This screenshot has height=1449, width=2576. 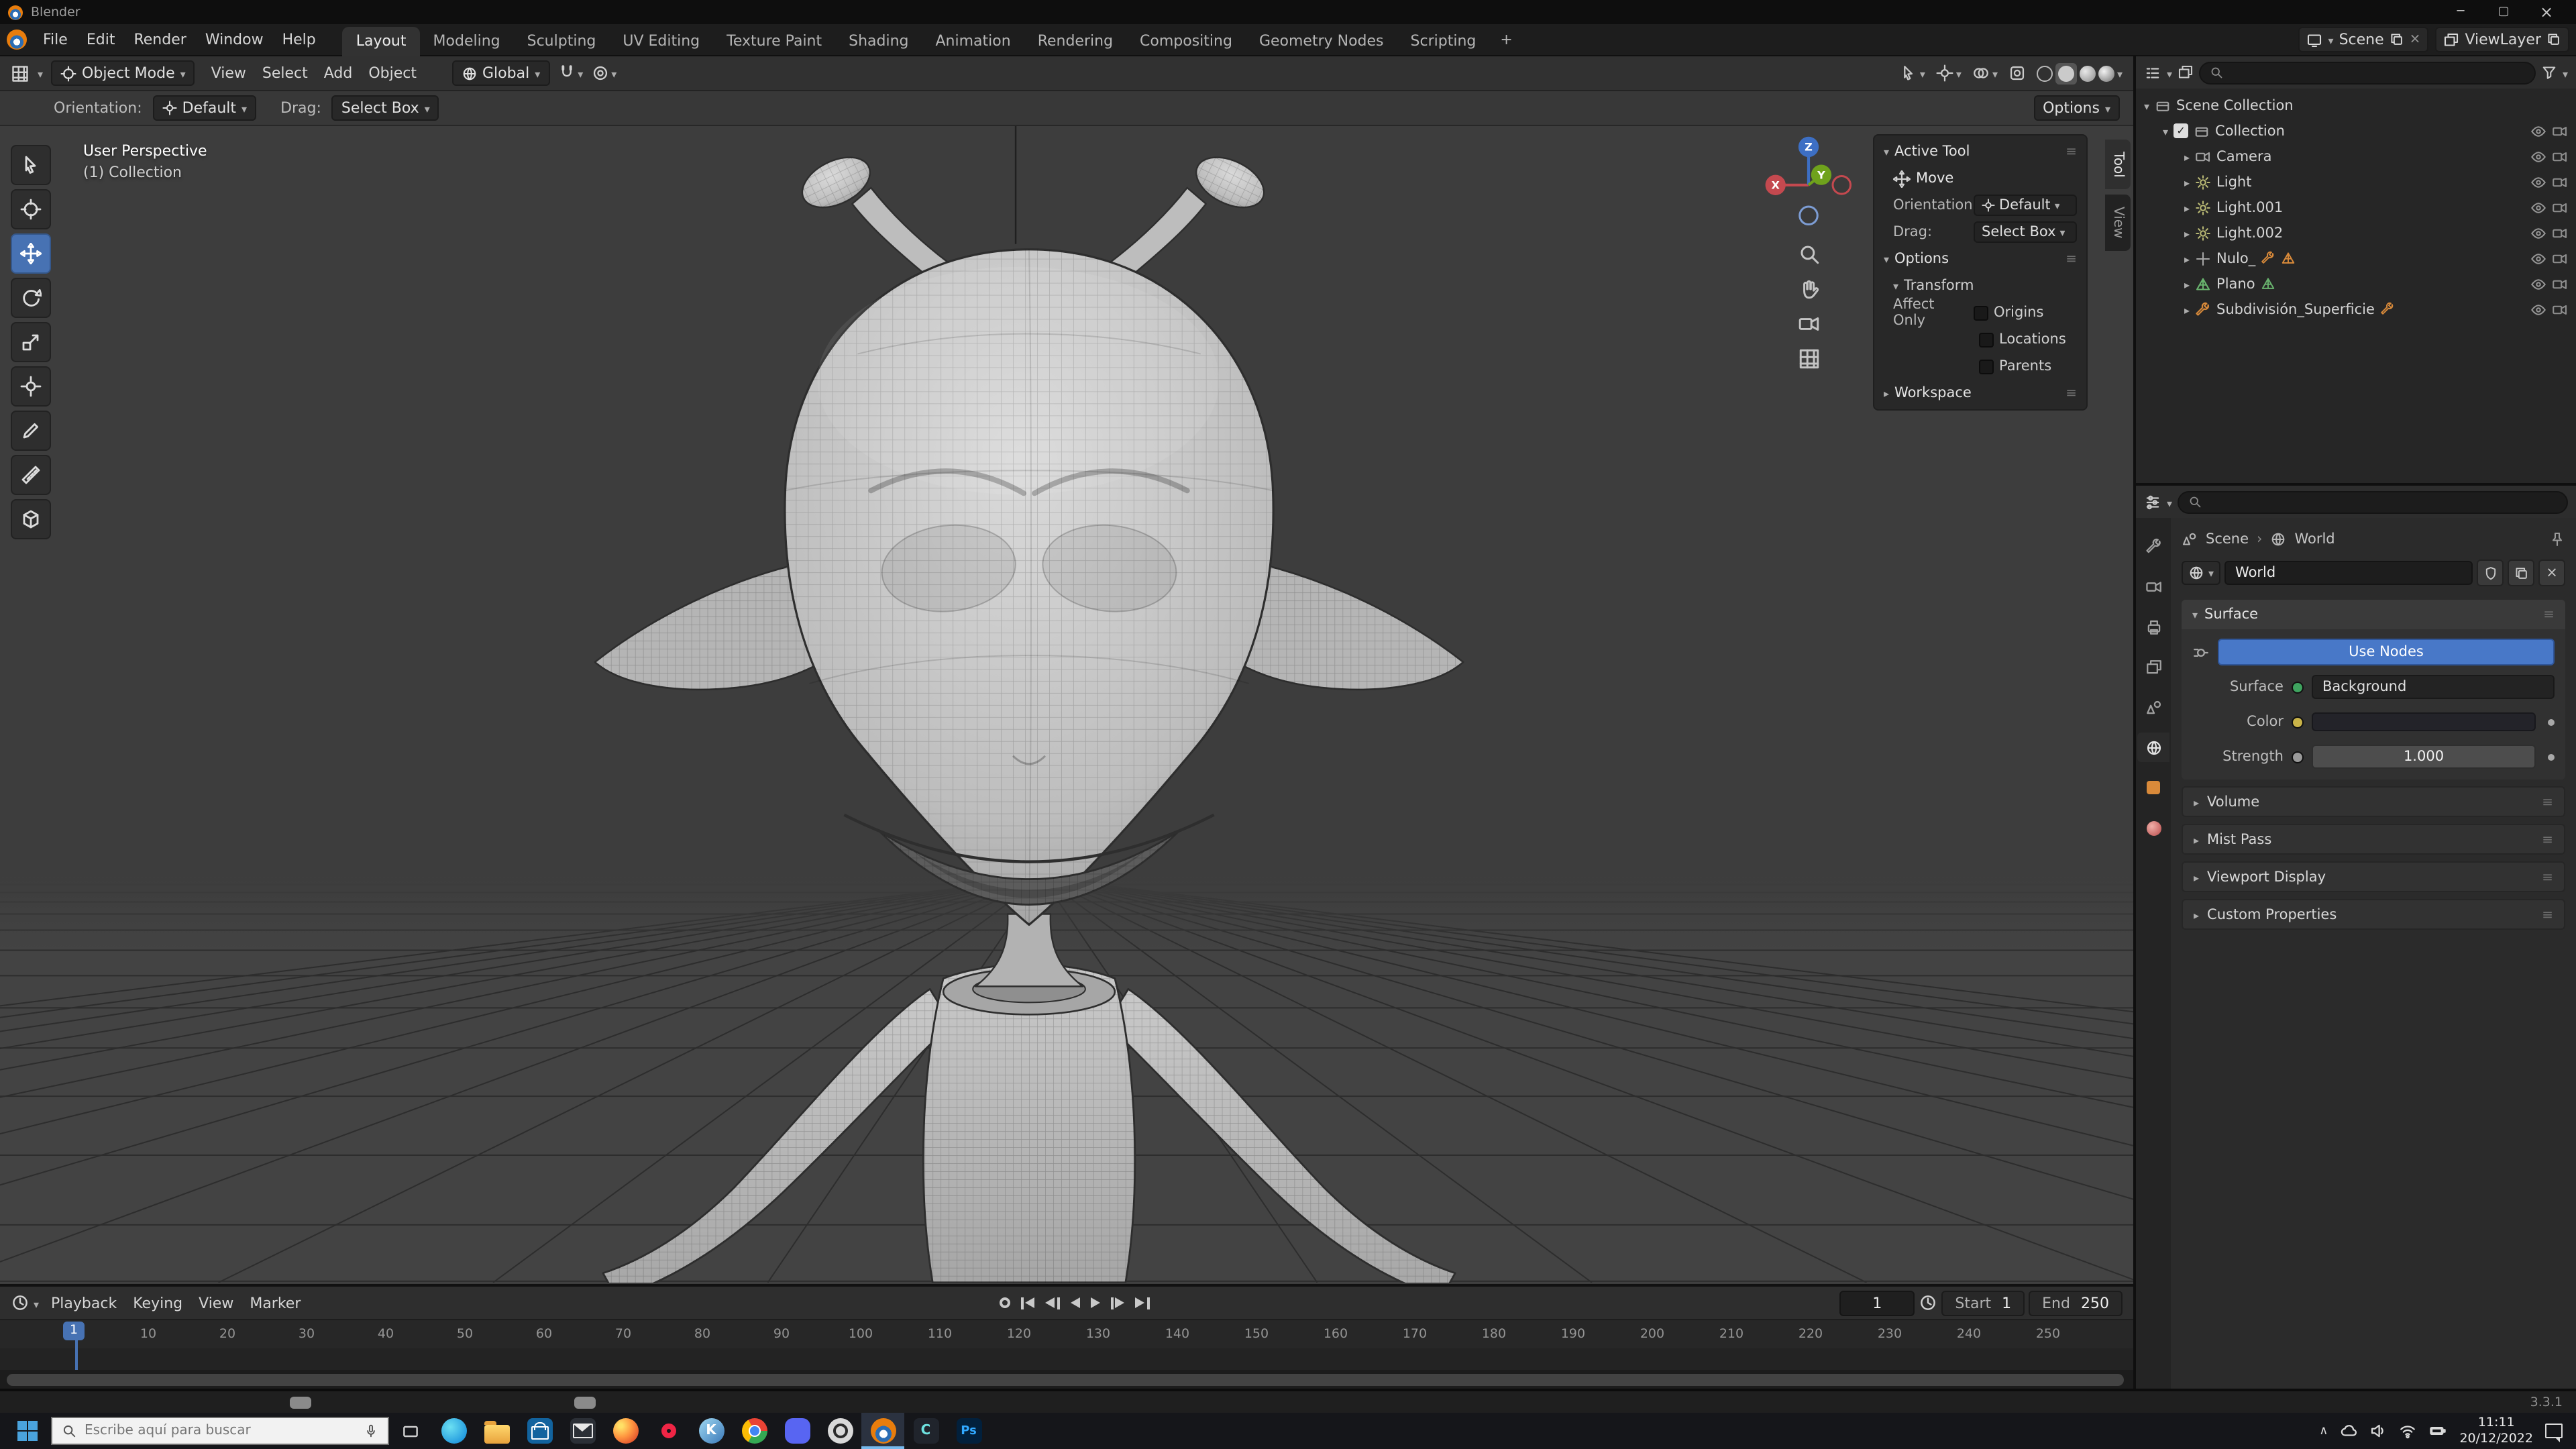 I want to click on topbar-menu-item: Help, so click(x=299, y=39).